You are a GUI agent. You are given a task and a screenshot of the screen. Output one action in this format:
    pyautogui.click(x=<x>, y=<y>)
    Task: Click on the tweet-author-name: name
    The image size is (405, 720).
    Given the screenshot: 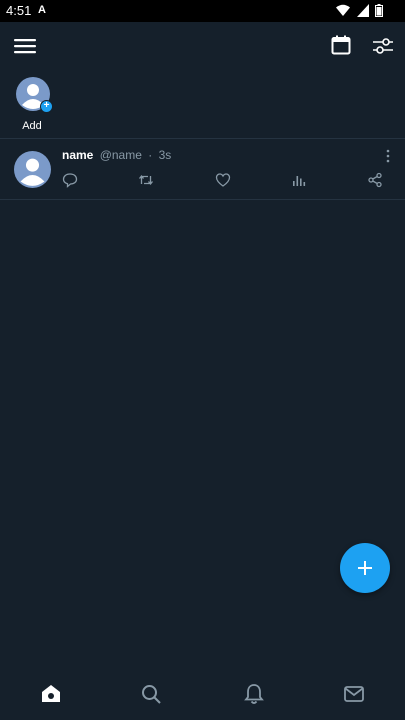 What is the action you would take?
    pyautogui.click(x=78, y=155)
    